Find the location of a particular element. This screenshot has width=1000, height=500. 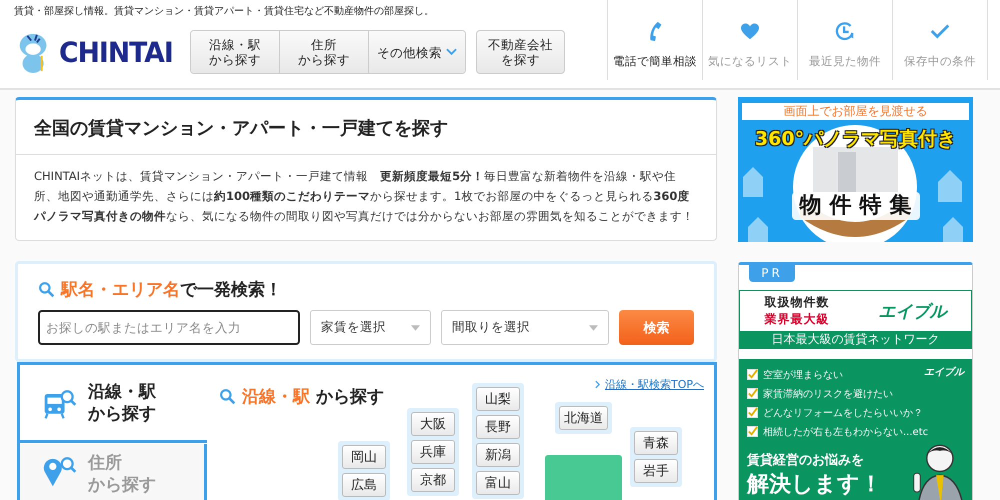

ad-text: どんなリフォームをしたらいいか？ is located at coordinates (843, 413).